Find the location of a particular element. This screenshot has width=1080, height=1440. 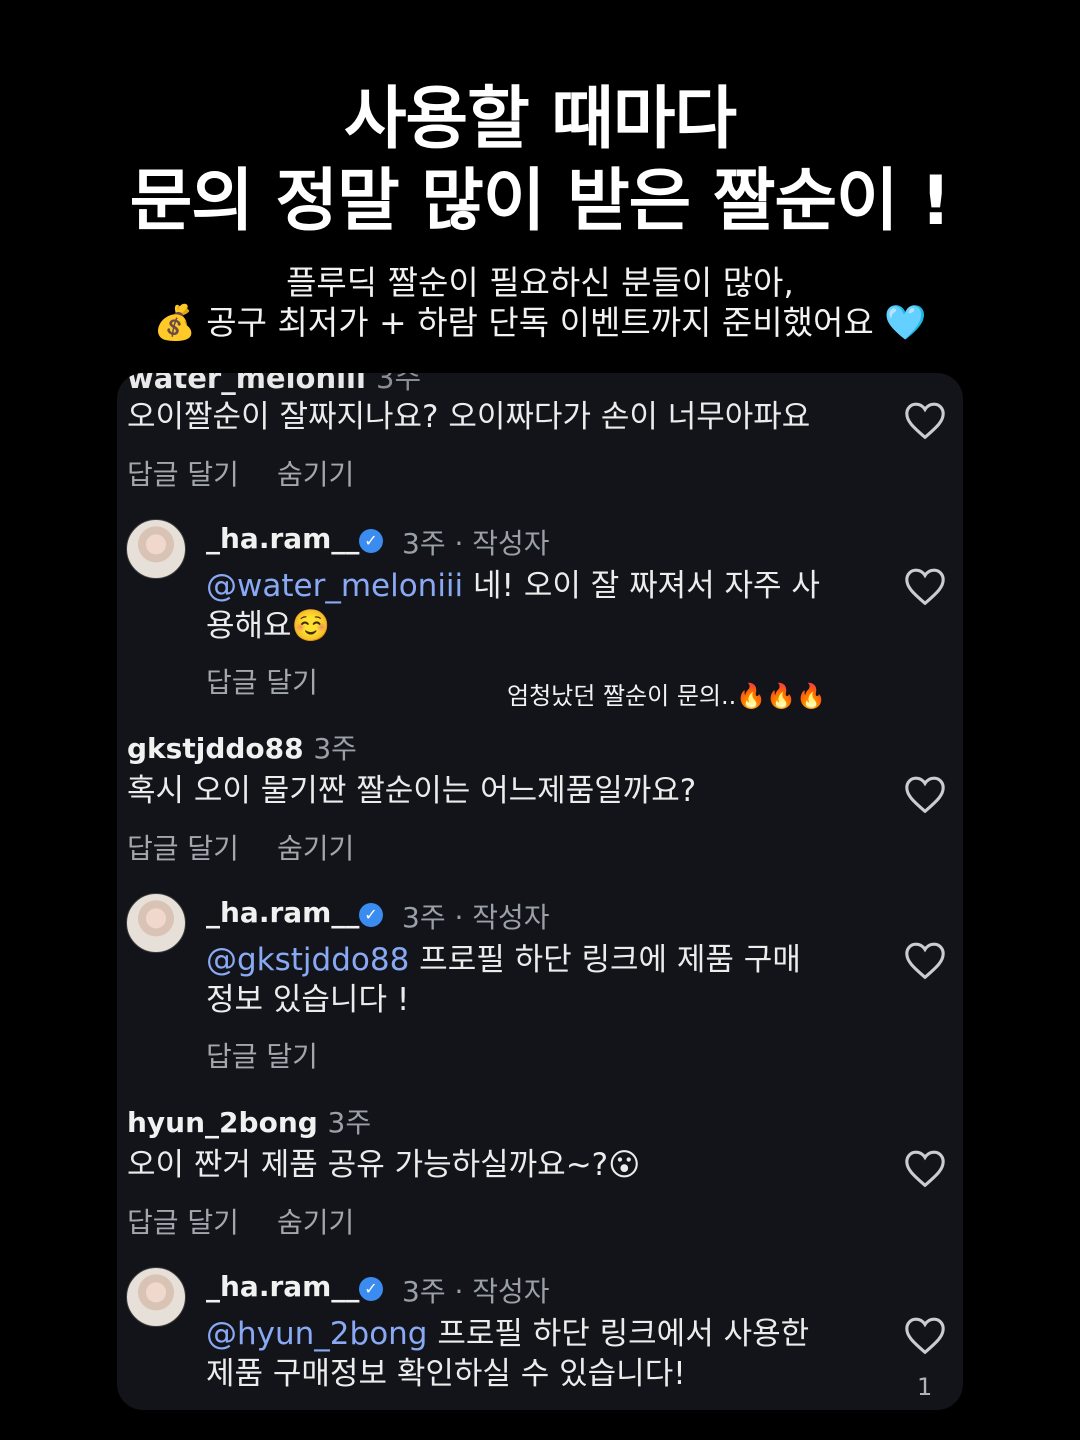

subtitle-line1: 플루딕 짤순이 필요하신 분들이 많아, is located at coordinates (540, 282).